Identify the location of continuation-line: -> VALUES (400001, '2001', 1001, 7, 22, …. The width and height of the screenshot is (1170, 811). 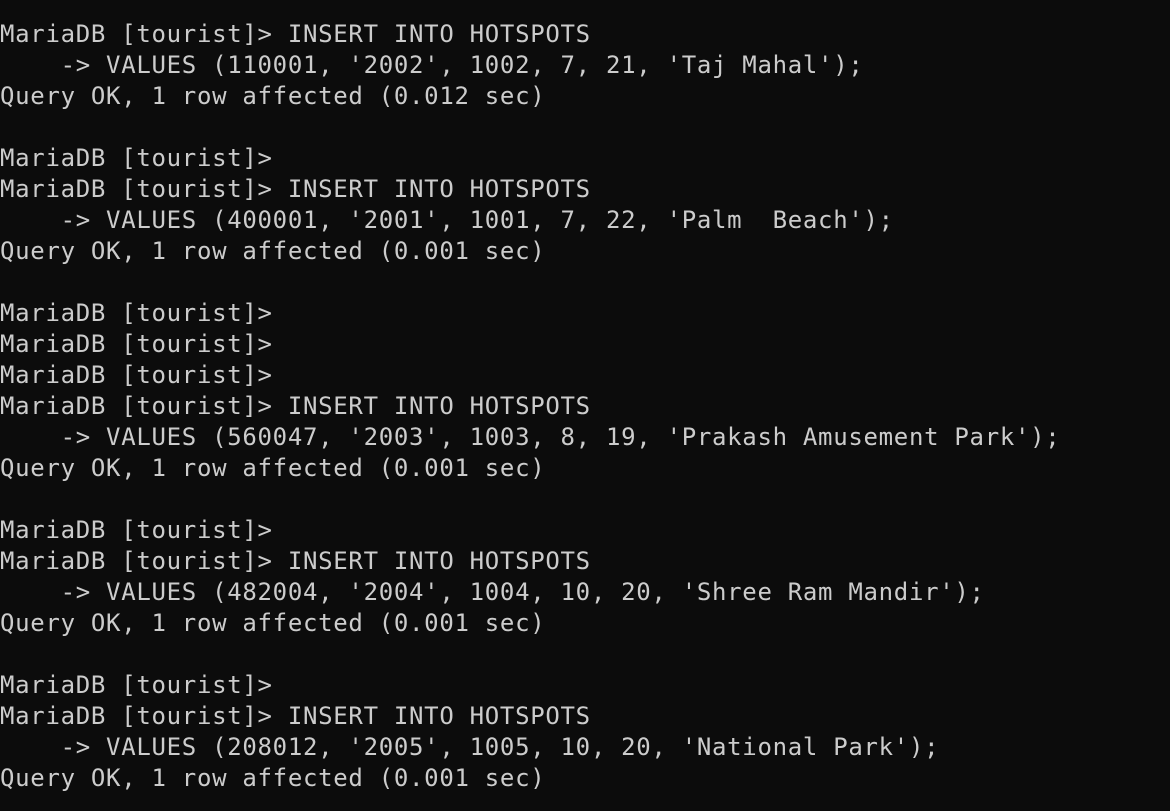
(447, 220).